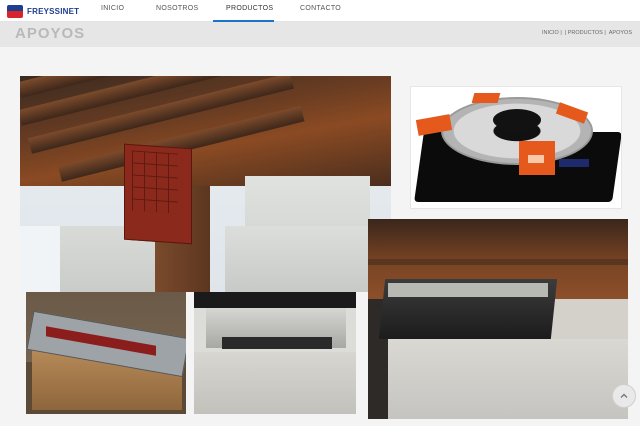 The image size is (640, 426). I want to click on freyssinet-logo: FREYSSINET, so click(43, 11).